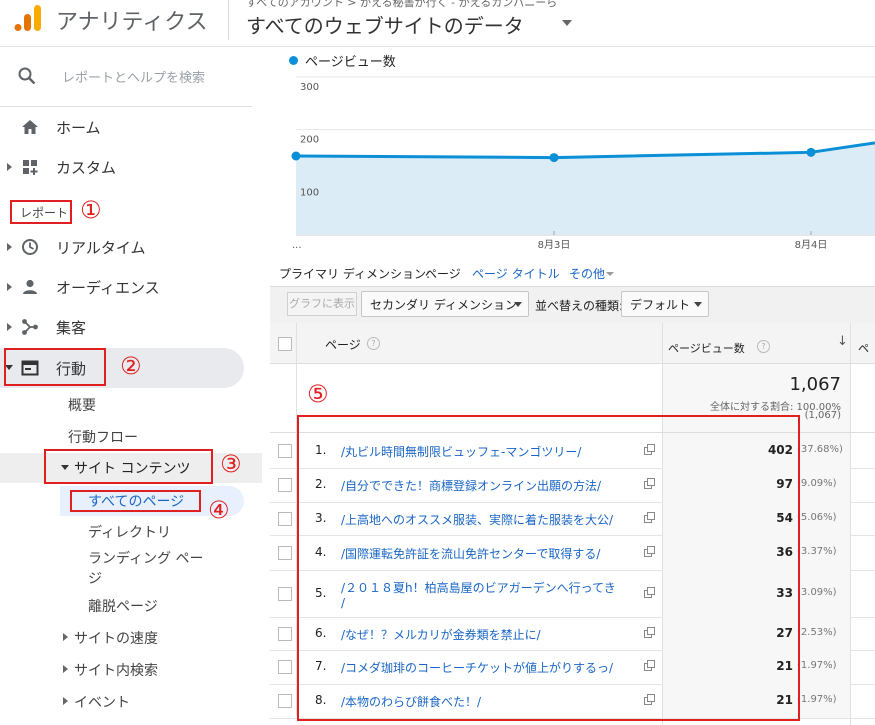 The width and height of the screenshot is (875, 725). What do you see at coordinates (228, 20) in the screenshot?
I see `header-divider` at bounding box center [228, 20].